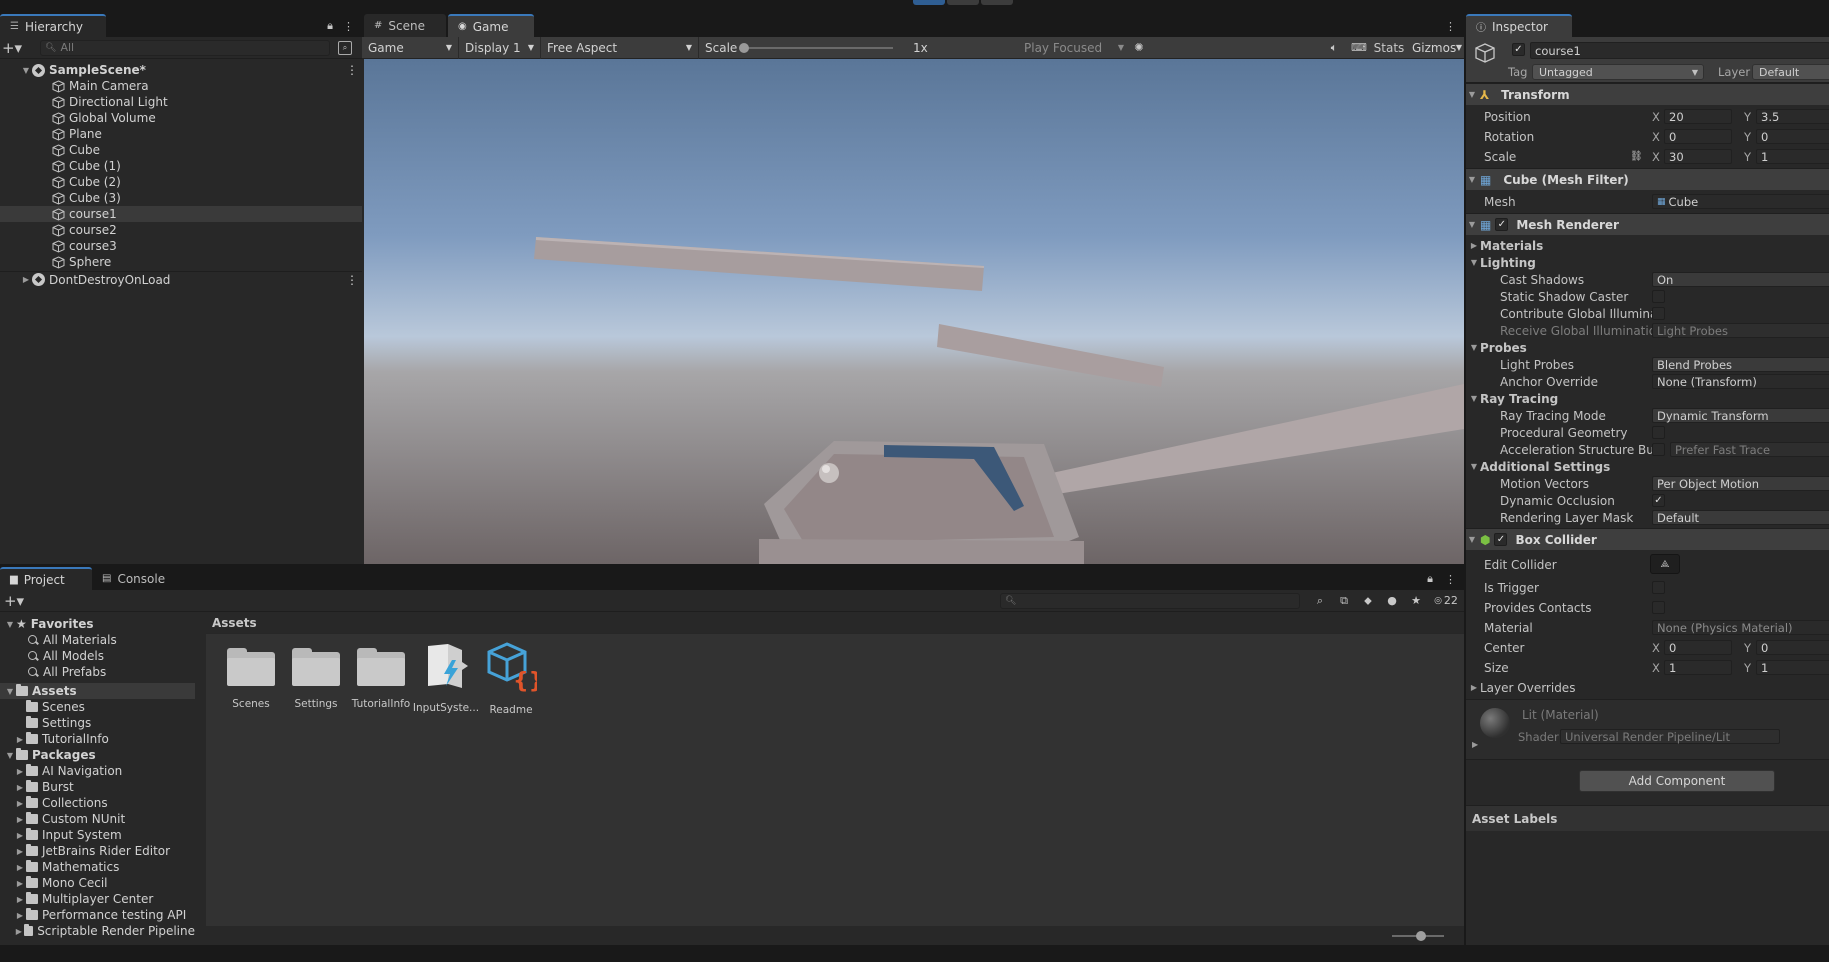  I want to click on hierarchy-item: Global Volume, so click(181, 118).